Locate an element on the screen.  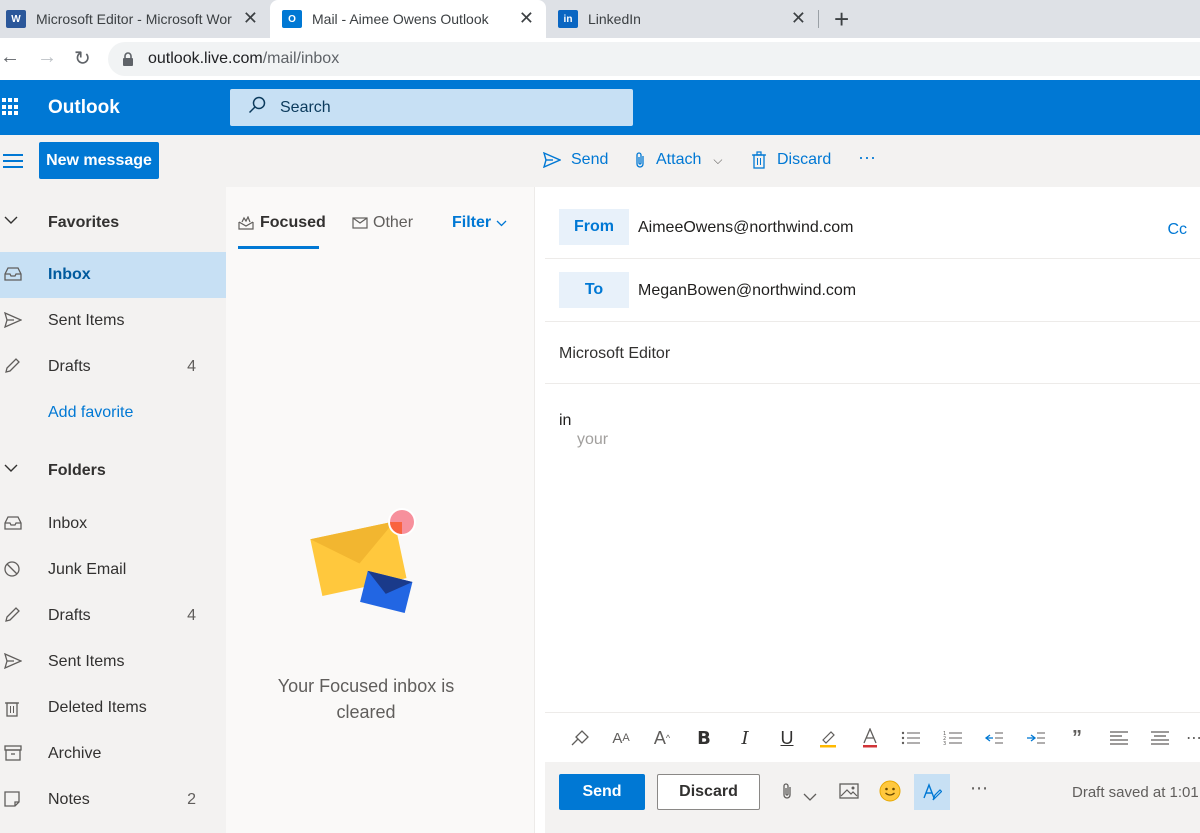
favorites-header: Favorites is located at coordinates (113, 223).